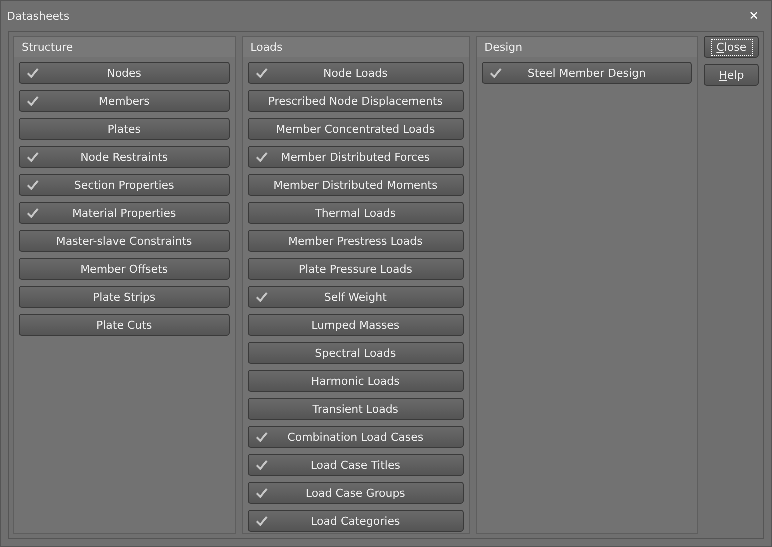 The width and height of the screenshot is (772, 547). I want to click on datasheet-toggle-button: Transient Loads, so click(356, 409).